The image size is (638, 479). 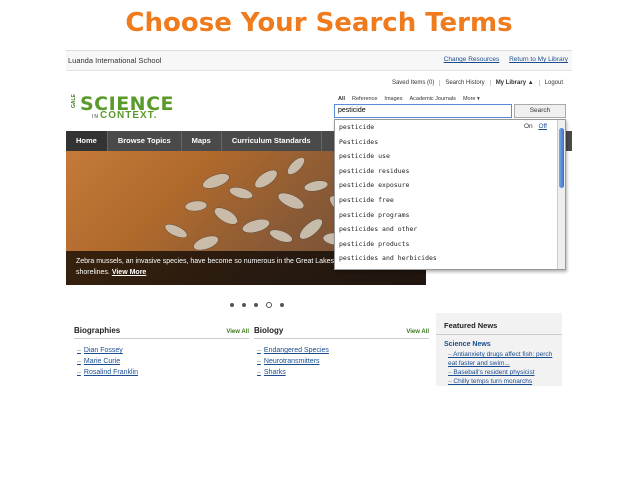 What do you see at coordinates (202, 141) in the screenshot?
I see `nav-maps: Maps` at bounding box center [202, 141].